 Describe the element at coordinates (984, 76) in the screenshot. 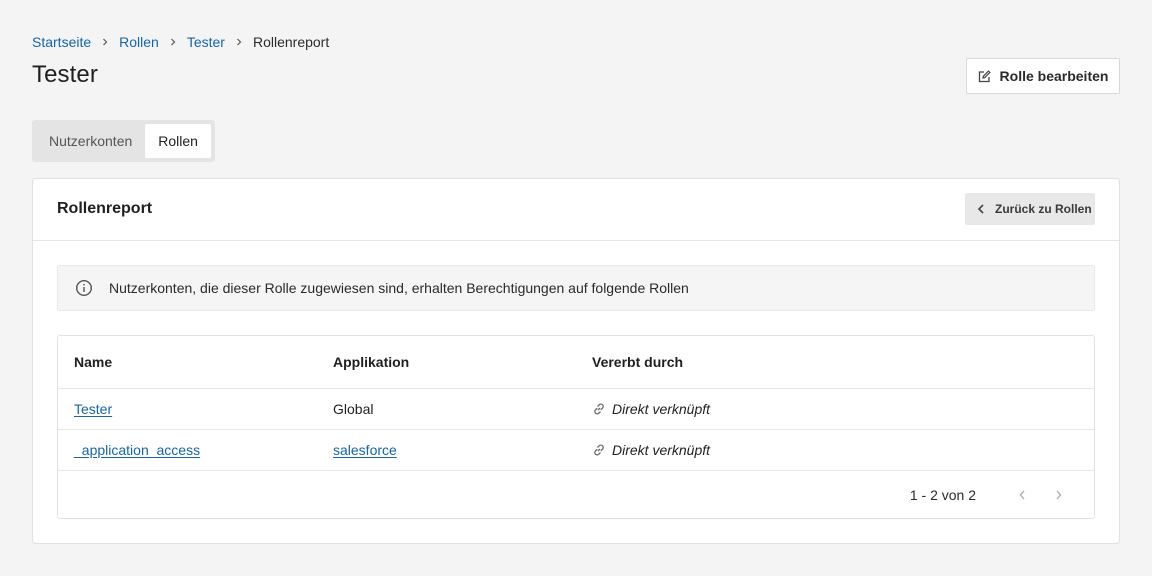

I see `edit-icon` at that location.